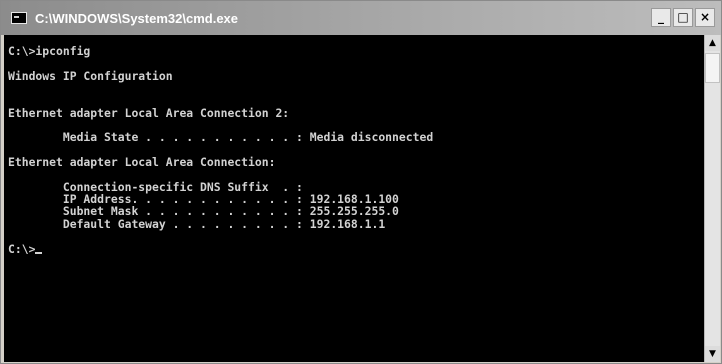  I want to click on scrollbar-thumb, so click(712, 68).